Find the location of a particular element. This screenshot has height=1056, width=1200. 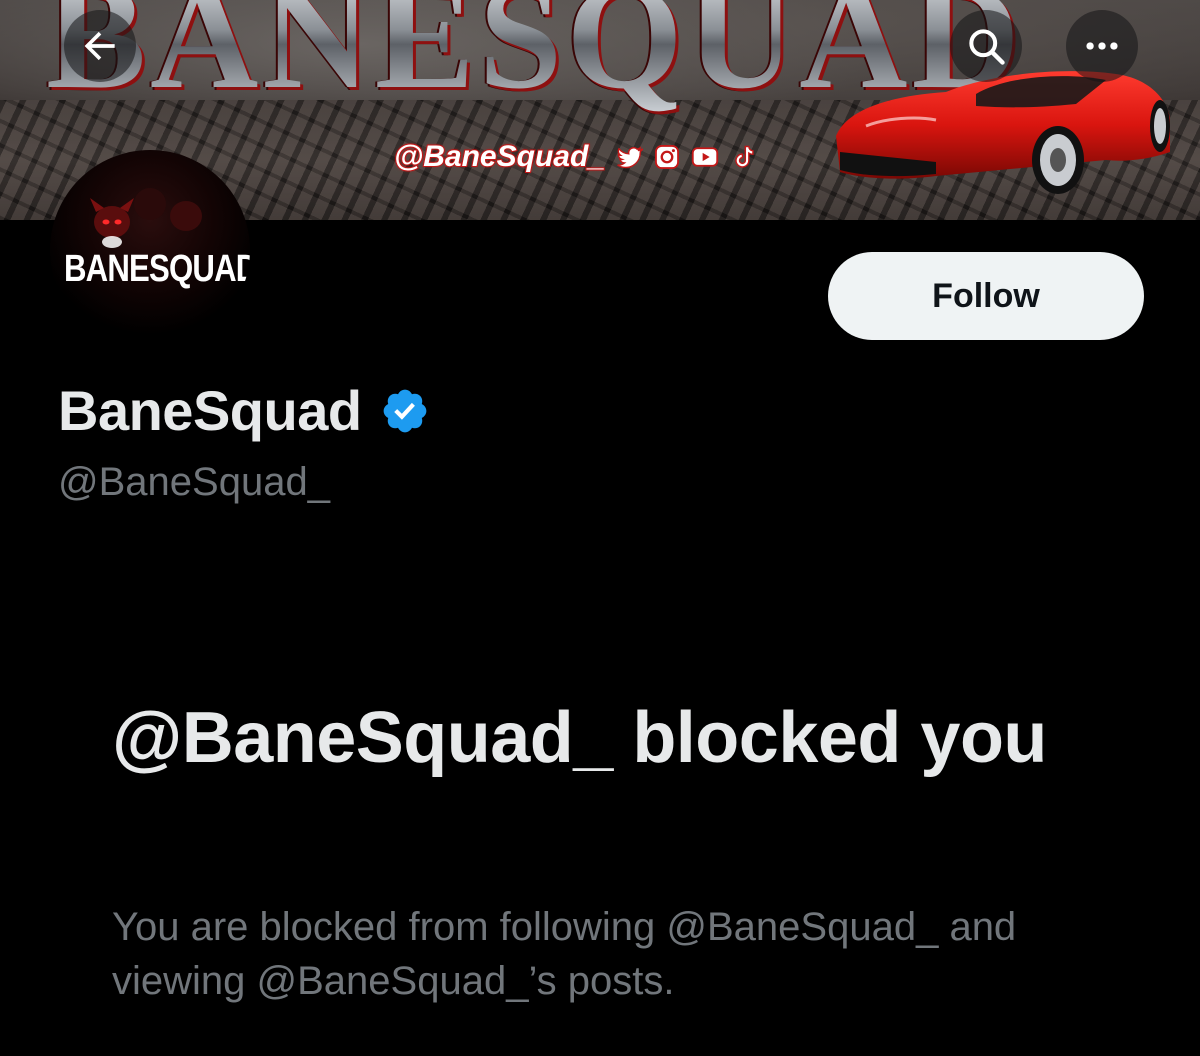

follow-button: Follow is located at coordinates (986, 296).